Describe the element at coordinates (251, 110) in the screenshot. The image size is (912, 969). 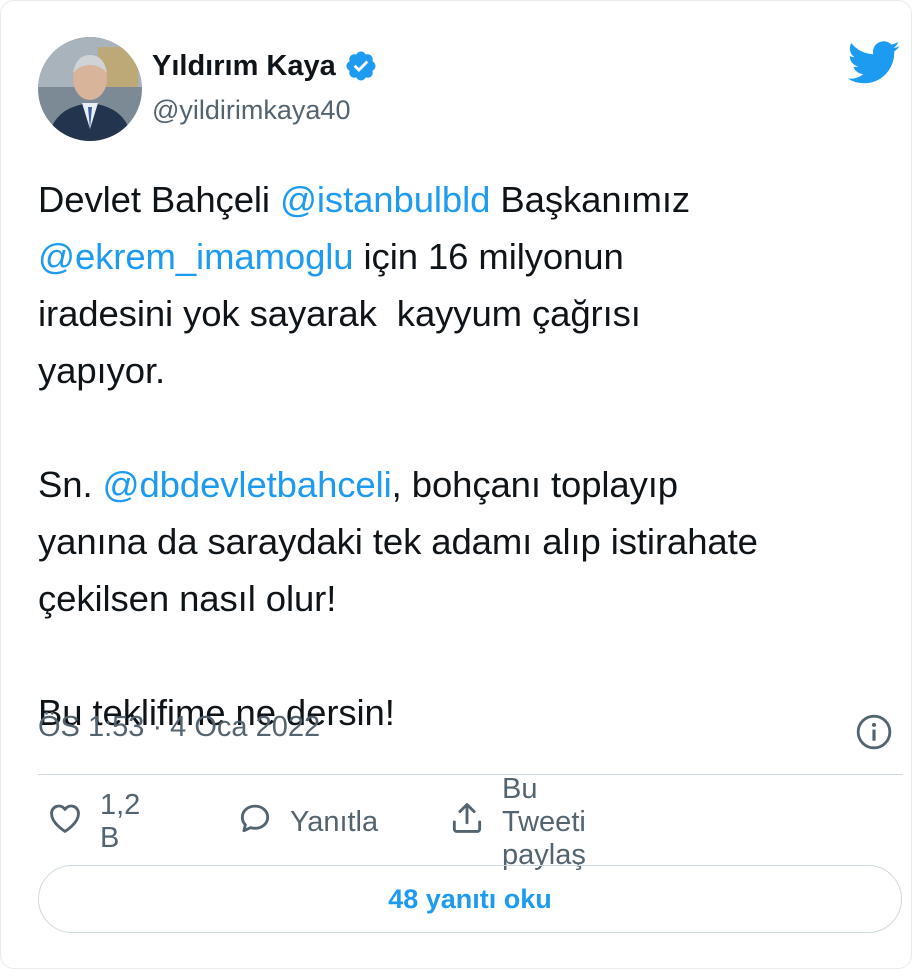
I see `author-handle: @yildirimkaya40` at that location.